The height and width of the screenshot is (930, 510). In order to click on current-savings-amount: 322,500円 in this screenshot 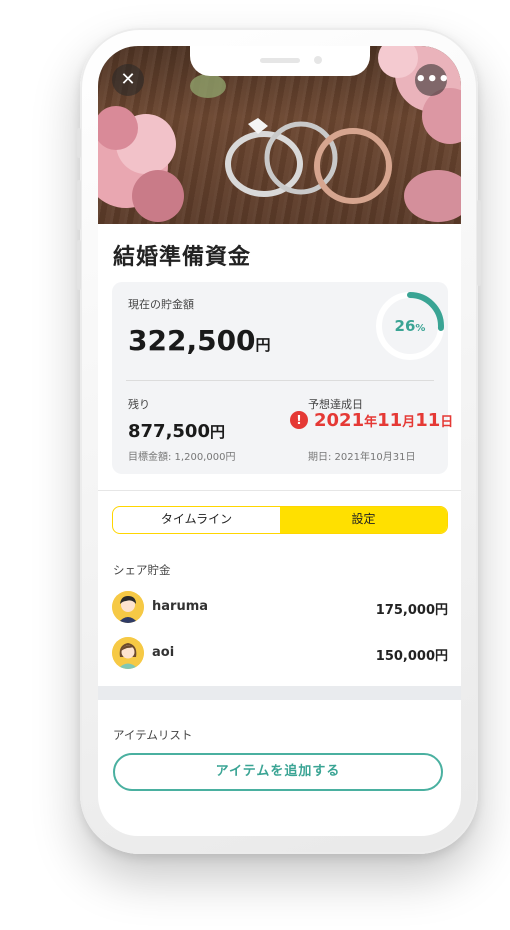, I will do `click(199, 340)`.